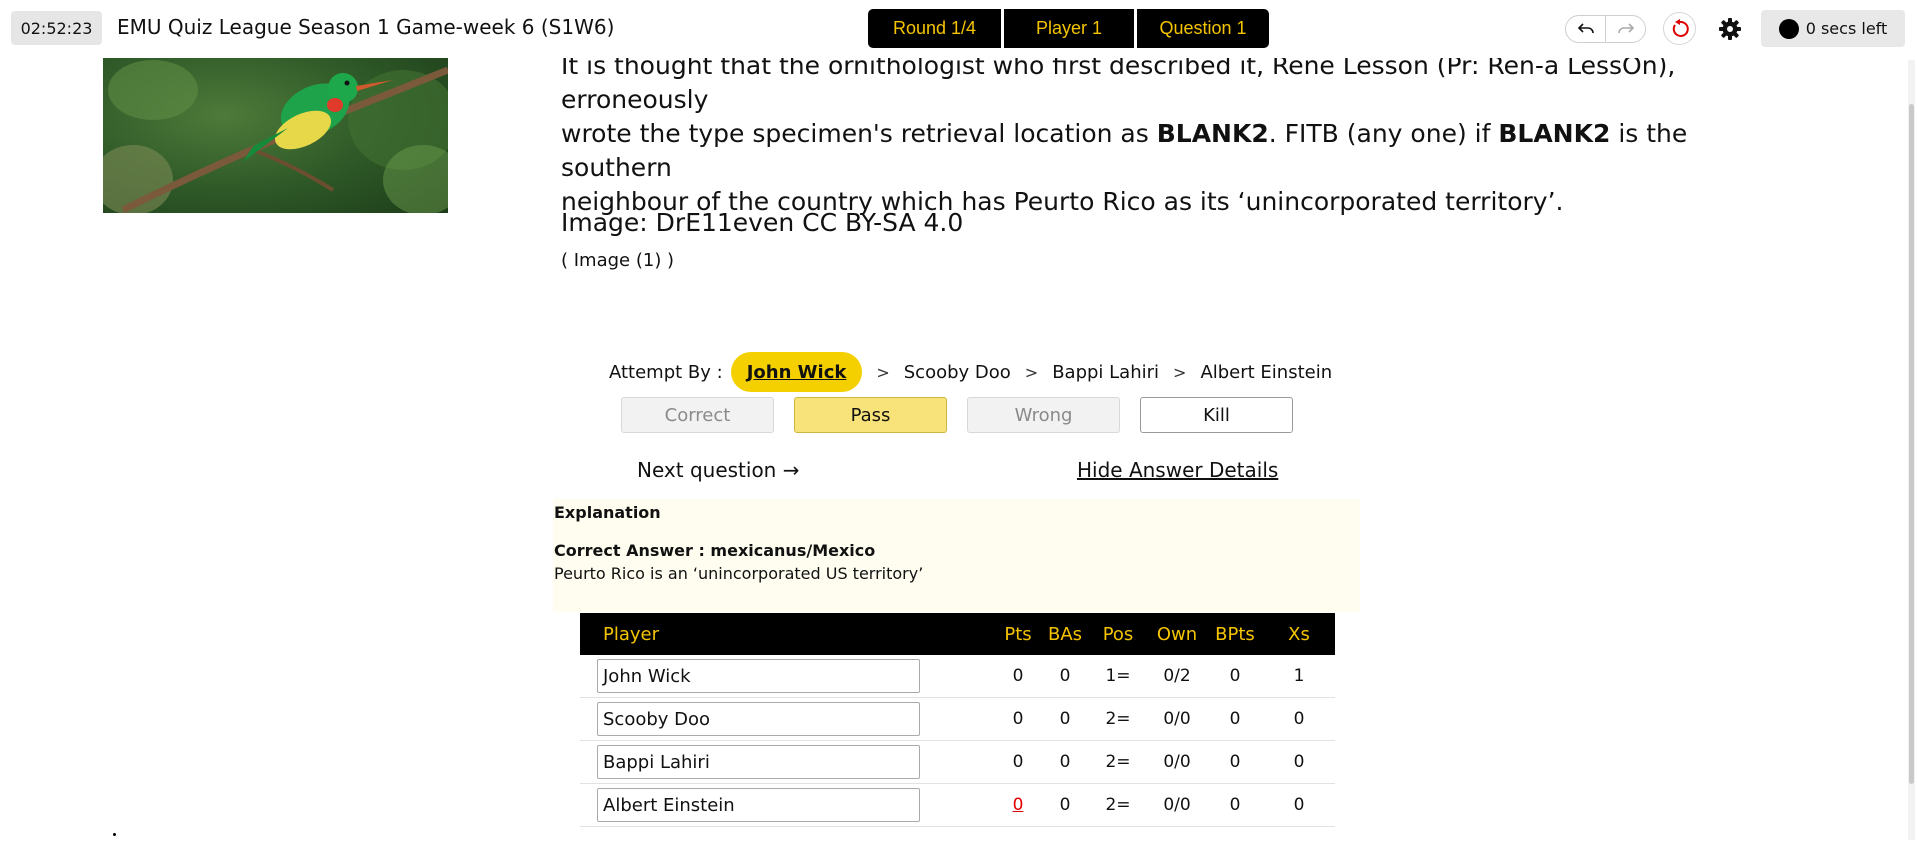 The height and width of the screenshot is (847, 1917). Describe the element at coordinates (870, 415) in the screenshot. I see `pass-button: Pass` at that location.